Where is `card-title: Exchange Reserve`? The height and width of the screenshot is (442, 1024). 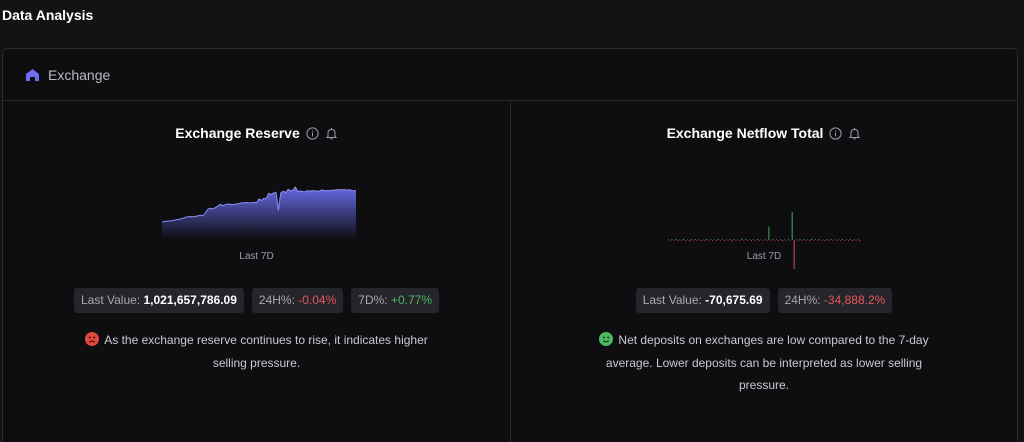
card-title: Exchange Reserve is located at coordinates (237, 133).